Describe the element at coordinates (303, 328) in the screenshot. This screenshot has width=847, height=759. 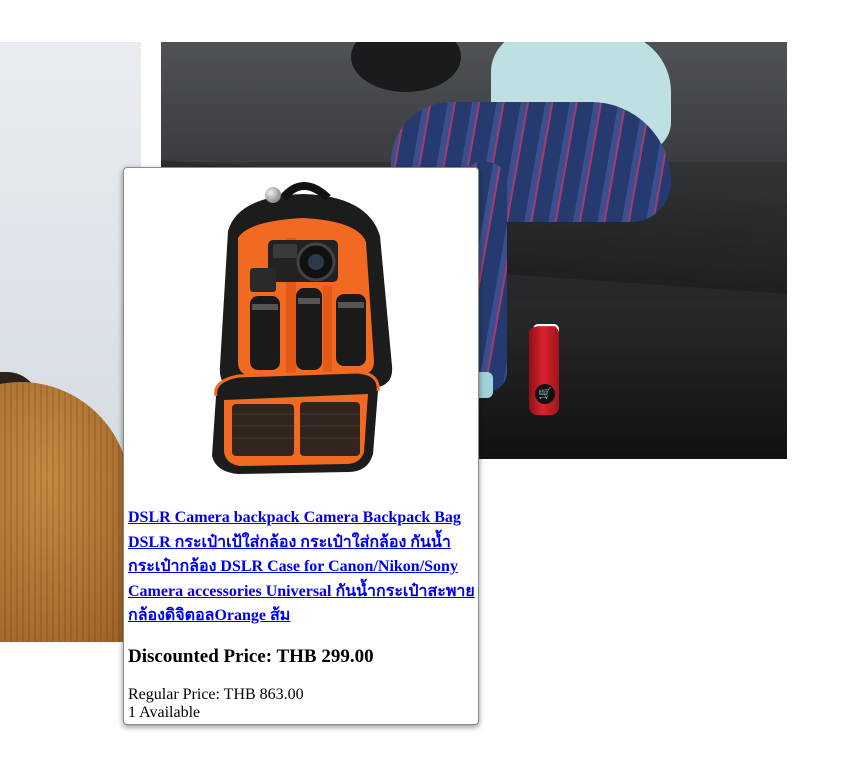
I see `camera-backpack-image` at that location.